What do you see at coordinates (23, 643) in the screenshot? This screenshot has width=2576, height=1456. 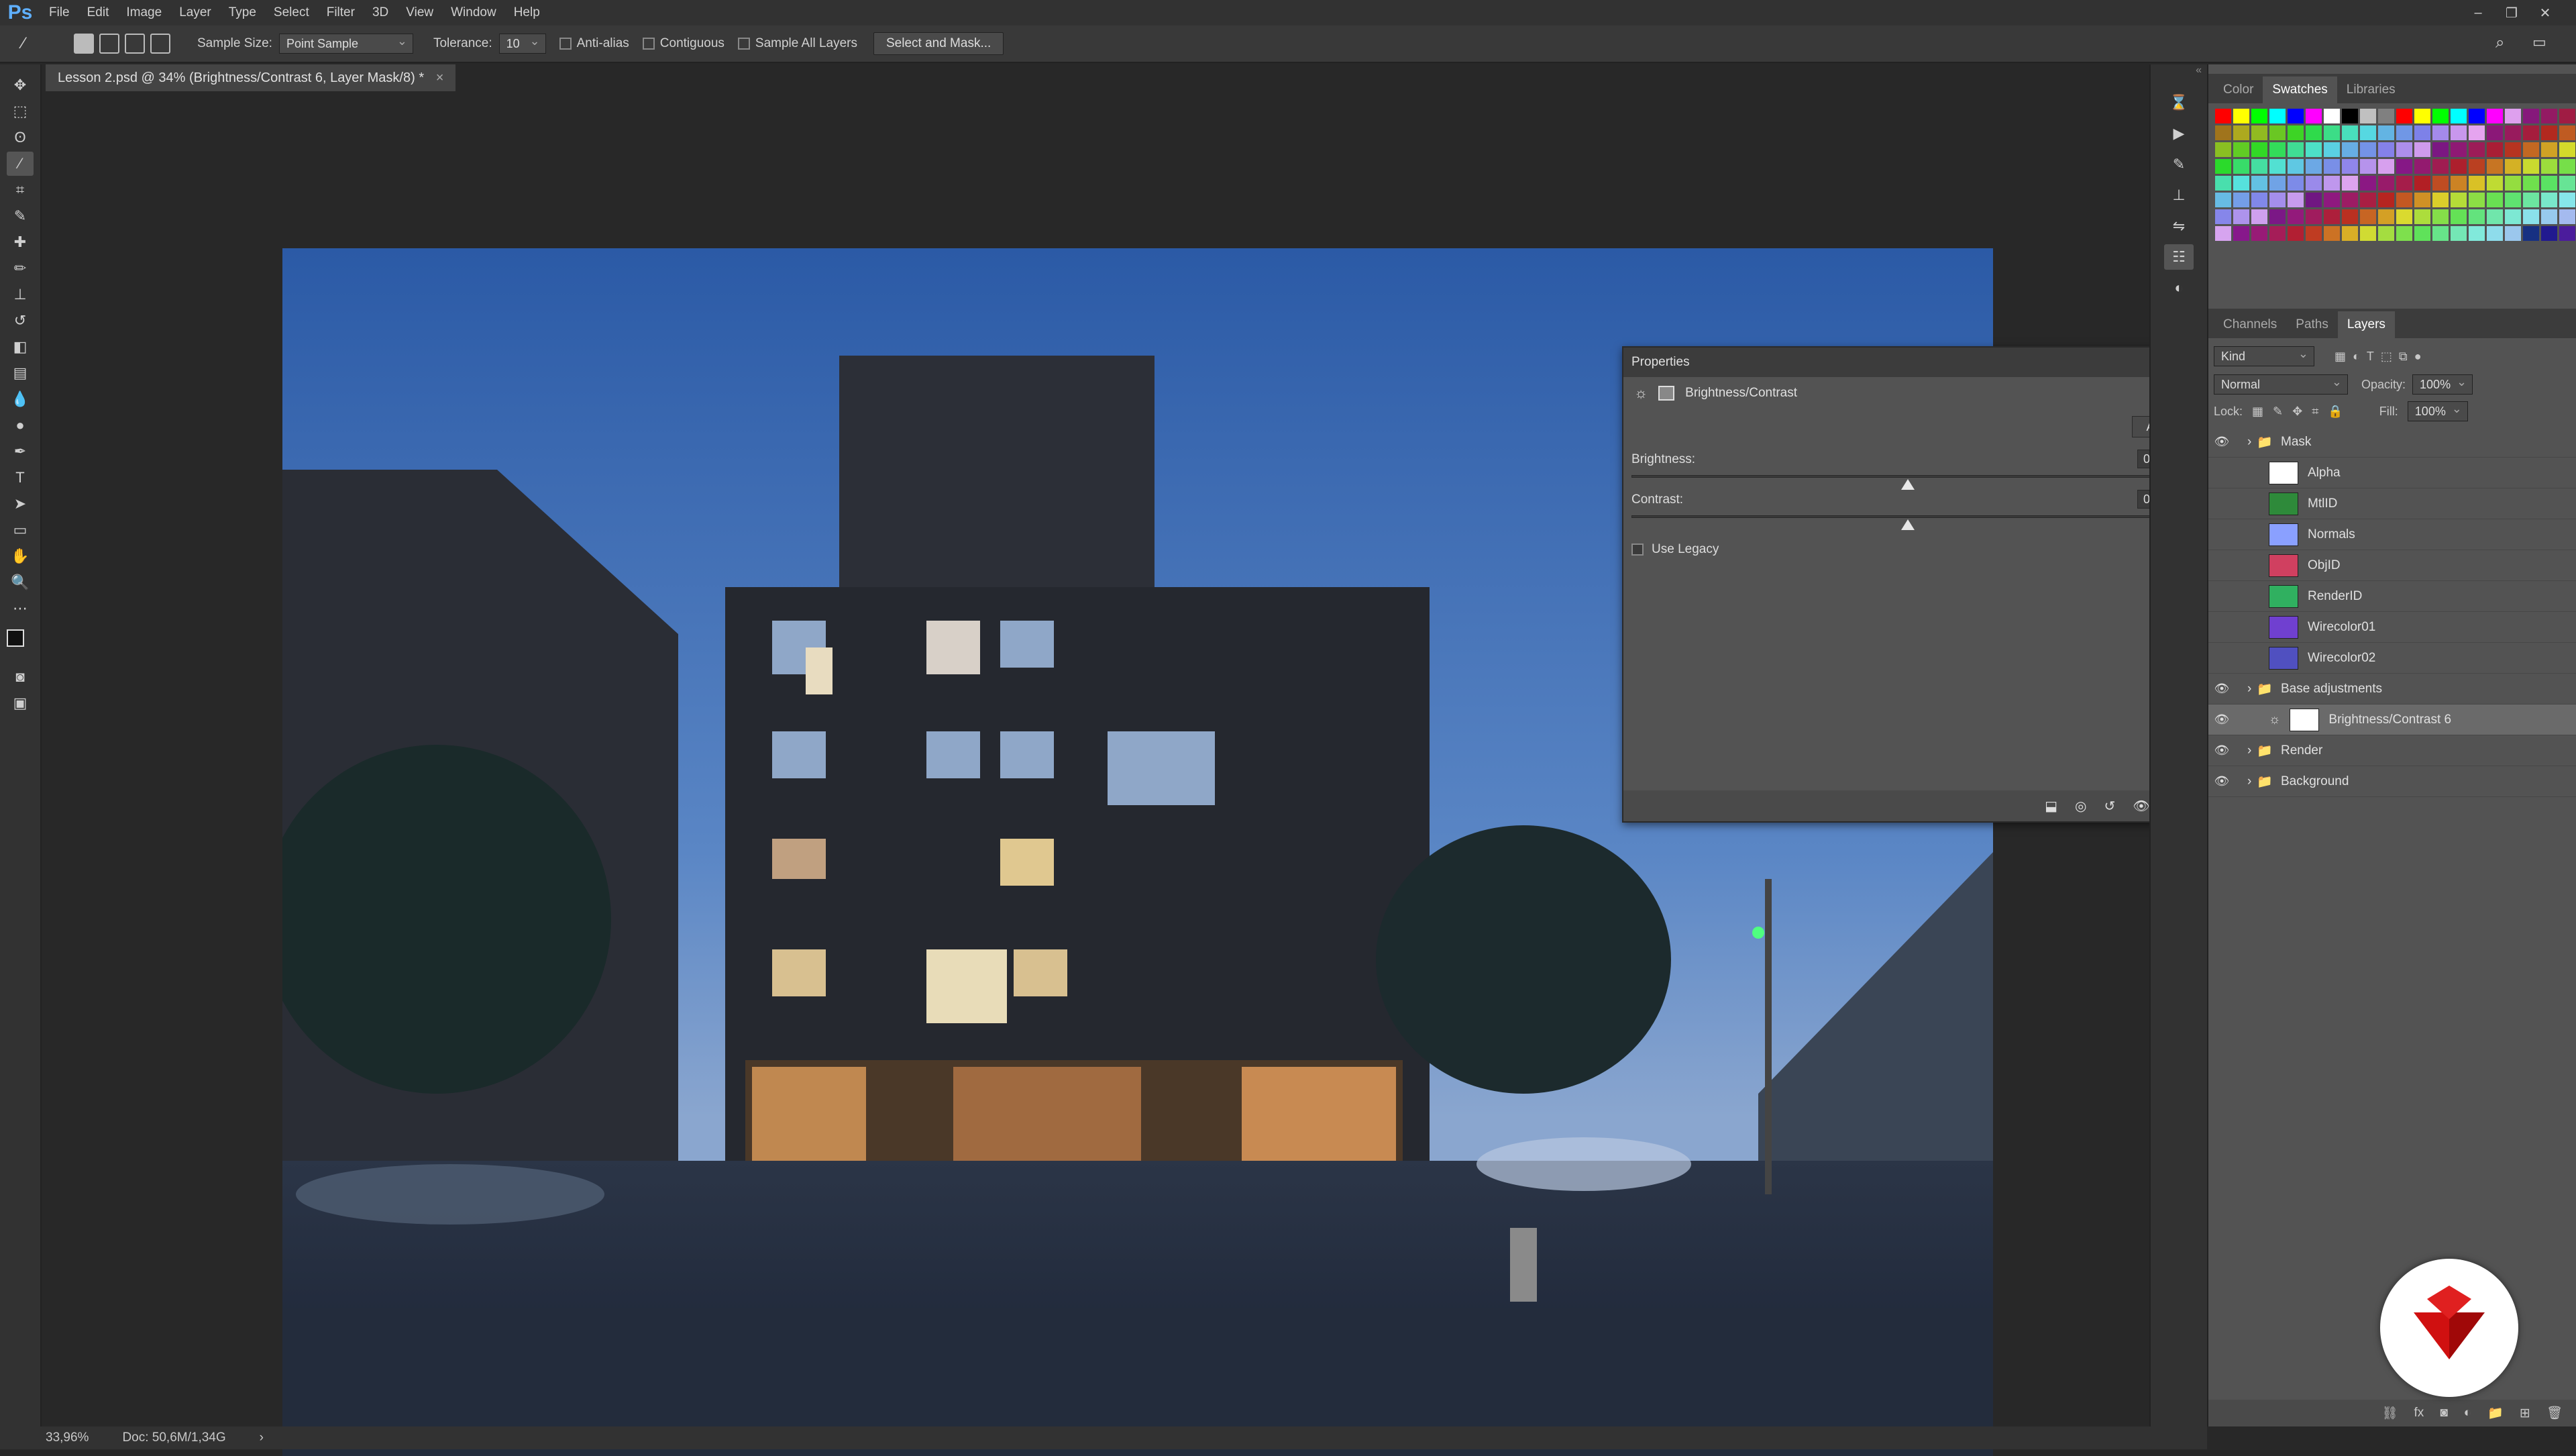 I see `color-swatches` at bounding box center [23, 643].